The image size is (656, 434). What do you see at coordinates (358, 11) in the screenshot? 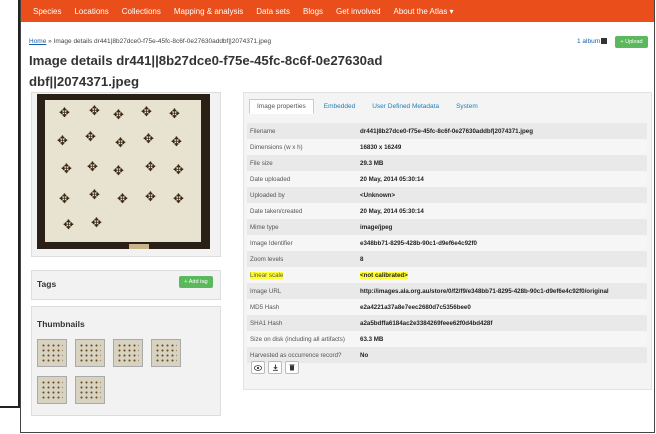
I see `nav-get-involved: Get involved` at bounding box center [358, 11].